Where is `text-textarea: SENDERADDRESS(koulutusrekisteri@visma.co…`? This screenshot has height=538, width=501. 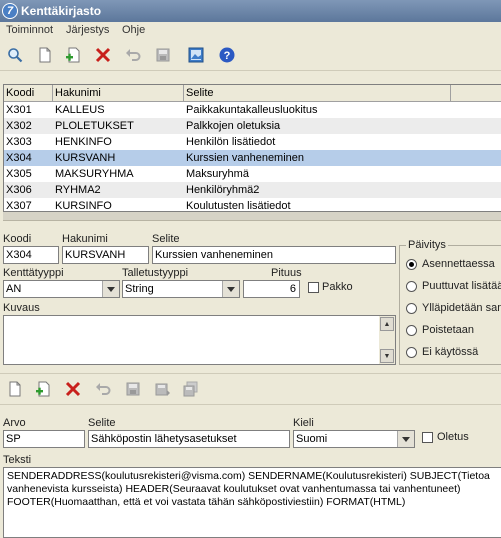 text-textarea: SENDERADDRESS(koulutusrekisteri@visma.co… is located at coordinates (252, 502).